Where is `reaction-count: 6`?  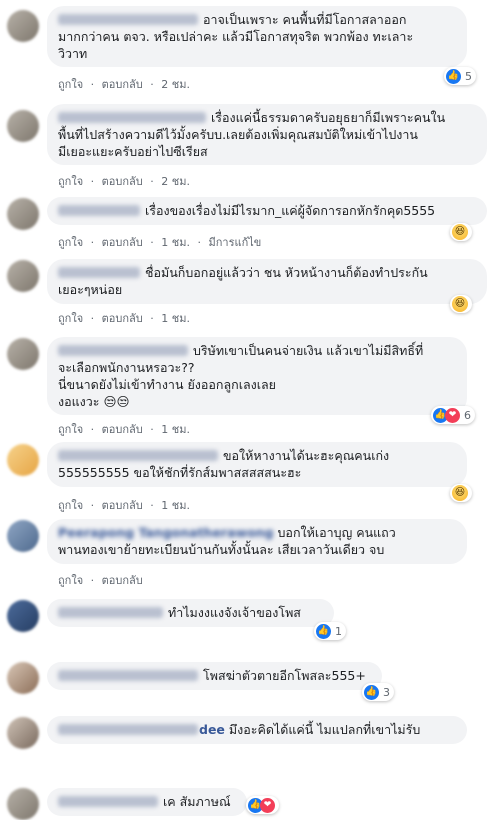 reaction-count: 6 is located at coordinates (467, 415).